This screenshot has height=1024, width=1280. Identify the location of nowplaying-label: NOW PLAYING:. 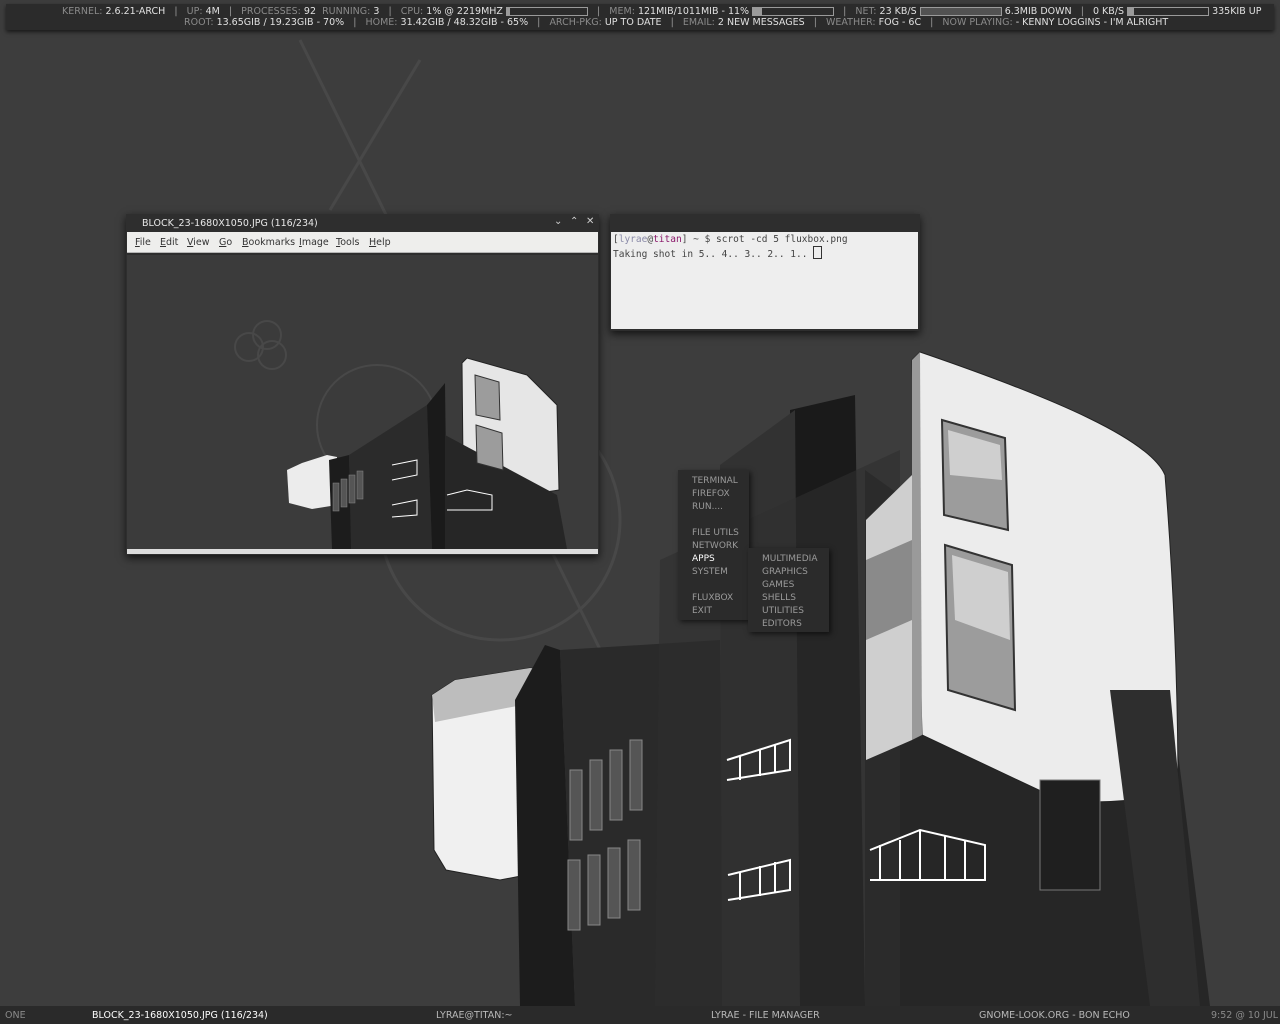
(977, 22).